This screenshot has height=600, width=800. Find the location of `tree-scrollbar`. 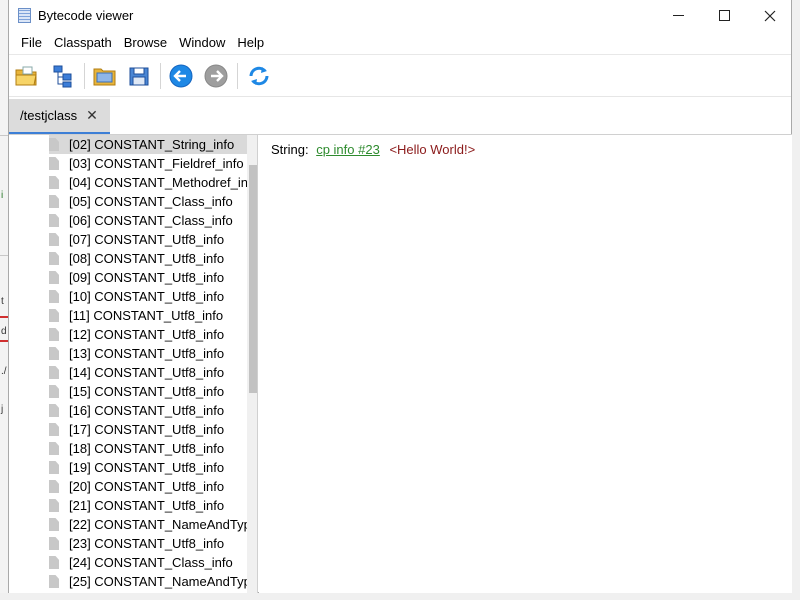

tree-scrollbar is located at coordinates (252, 364).